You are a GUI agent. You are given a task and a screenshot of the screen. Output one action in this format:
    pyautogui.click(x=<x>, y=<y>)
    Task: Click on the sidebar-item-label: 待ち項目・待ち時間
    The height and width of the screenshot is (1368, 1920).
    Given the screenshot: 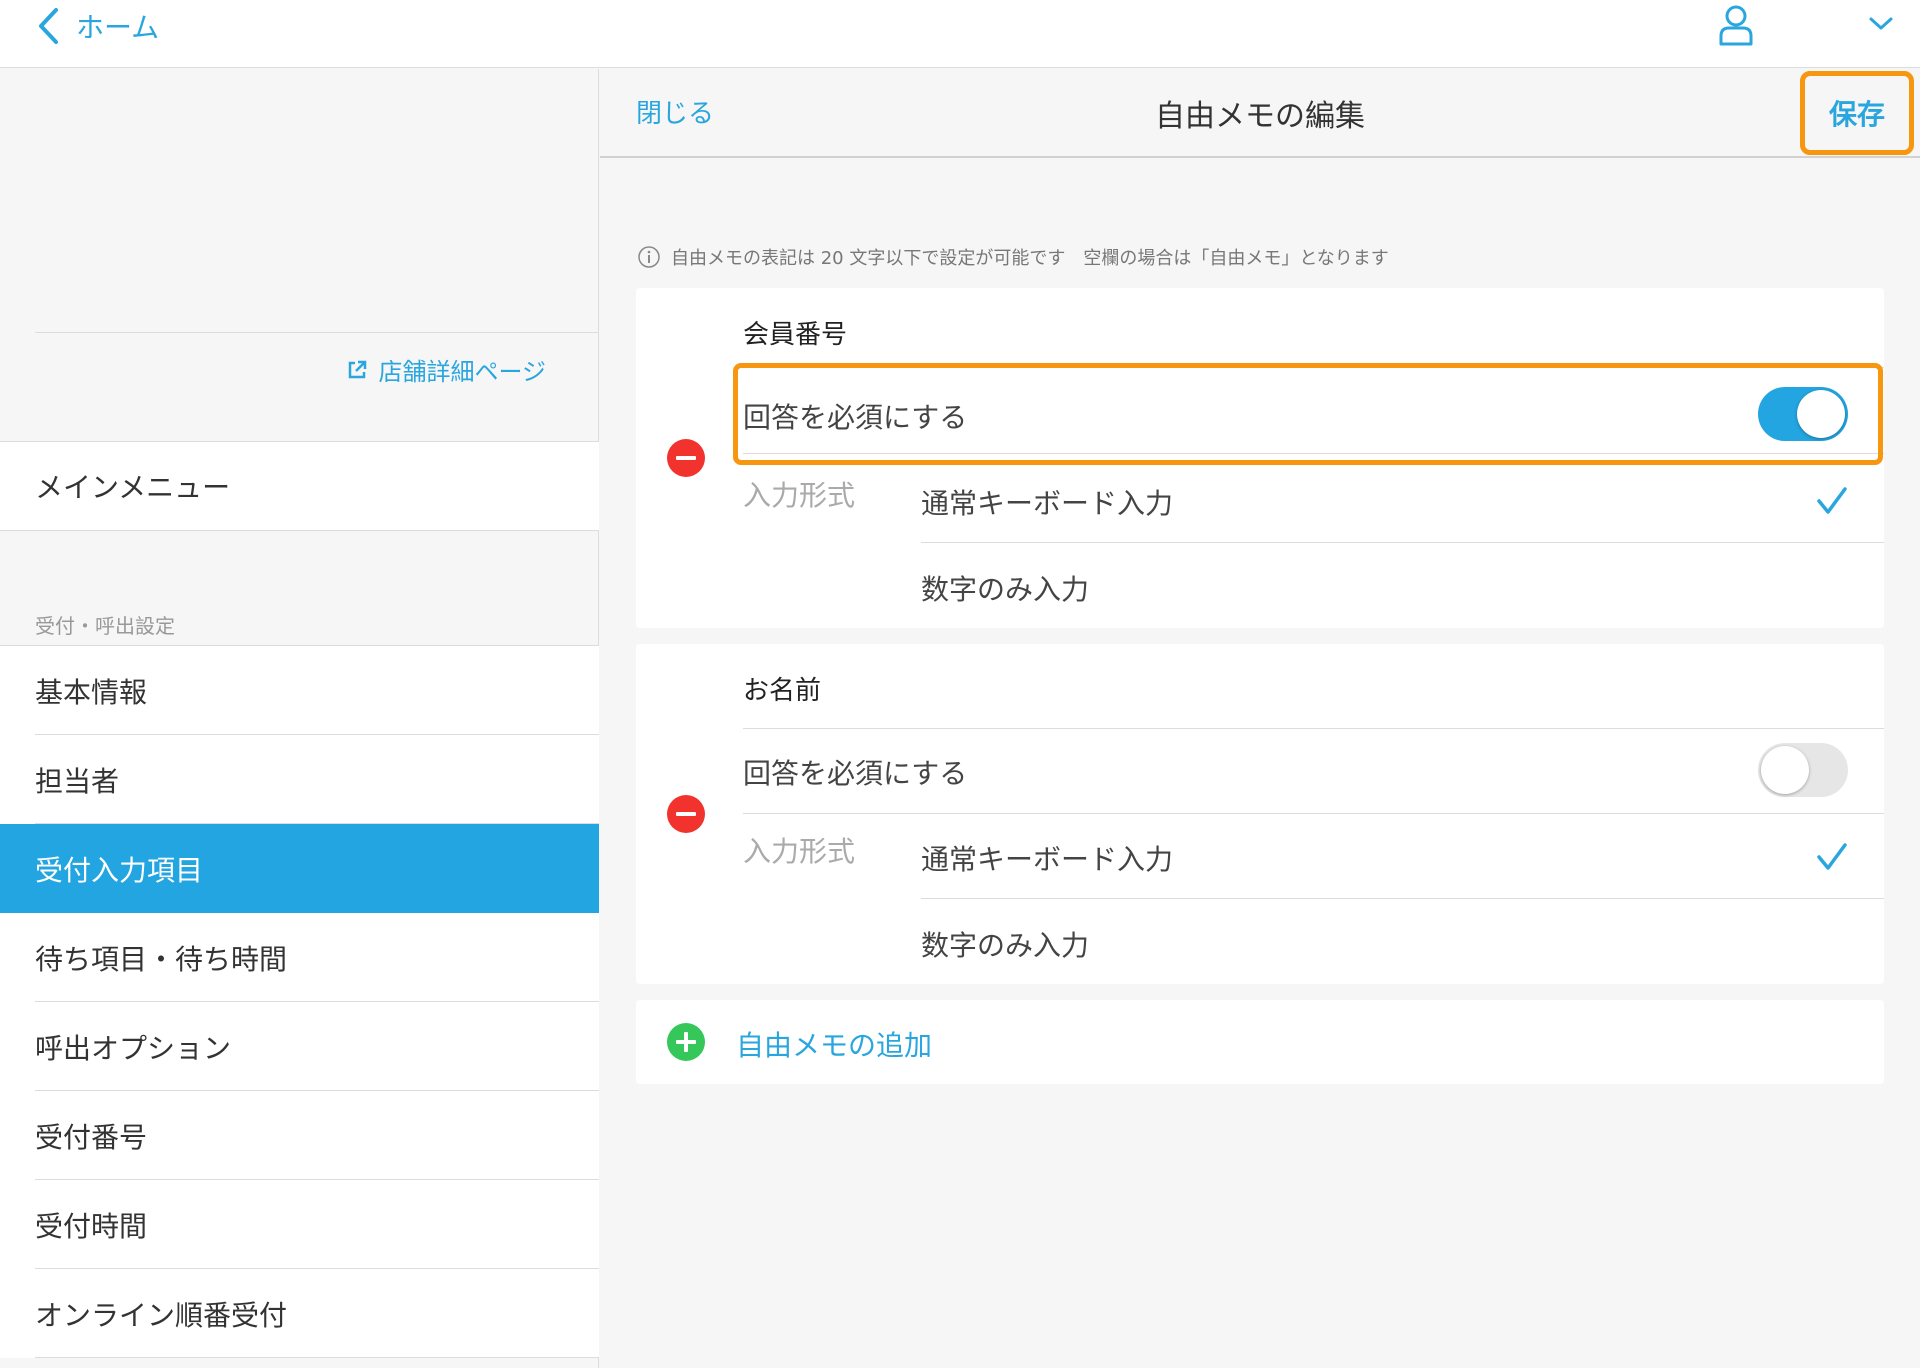 What is the action you would take?
    pyautogui.click(x=161, y=959)
    